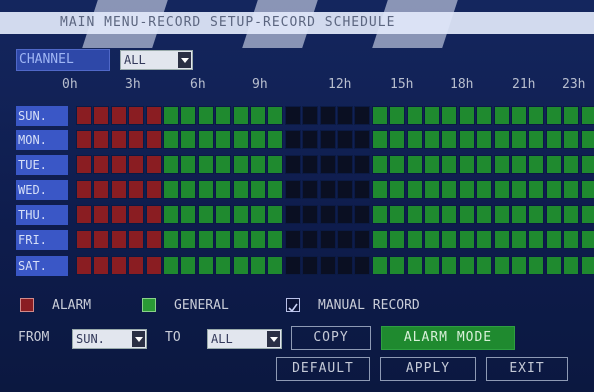 The width and height of the screenshot is (594, 392). I want to click on to-day-dropdown: ALL, so click(244, 339).